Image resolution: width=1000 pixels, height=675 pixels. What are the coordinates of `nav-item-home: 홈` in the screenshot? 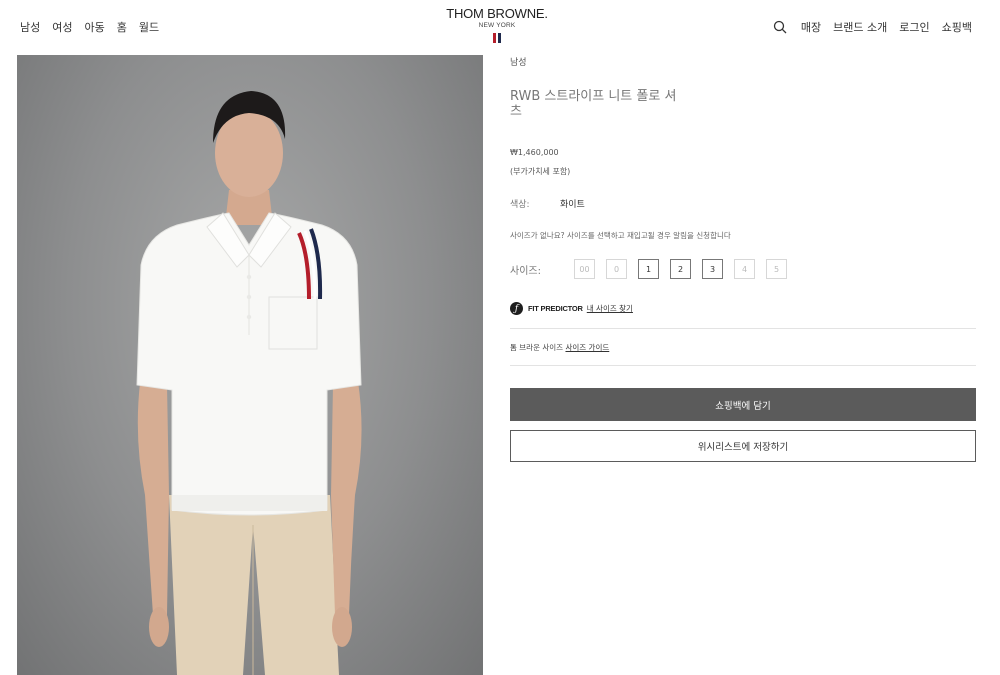 It's located at (122, 27).